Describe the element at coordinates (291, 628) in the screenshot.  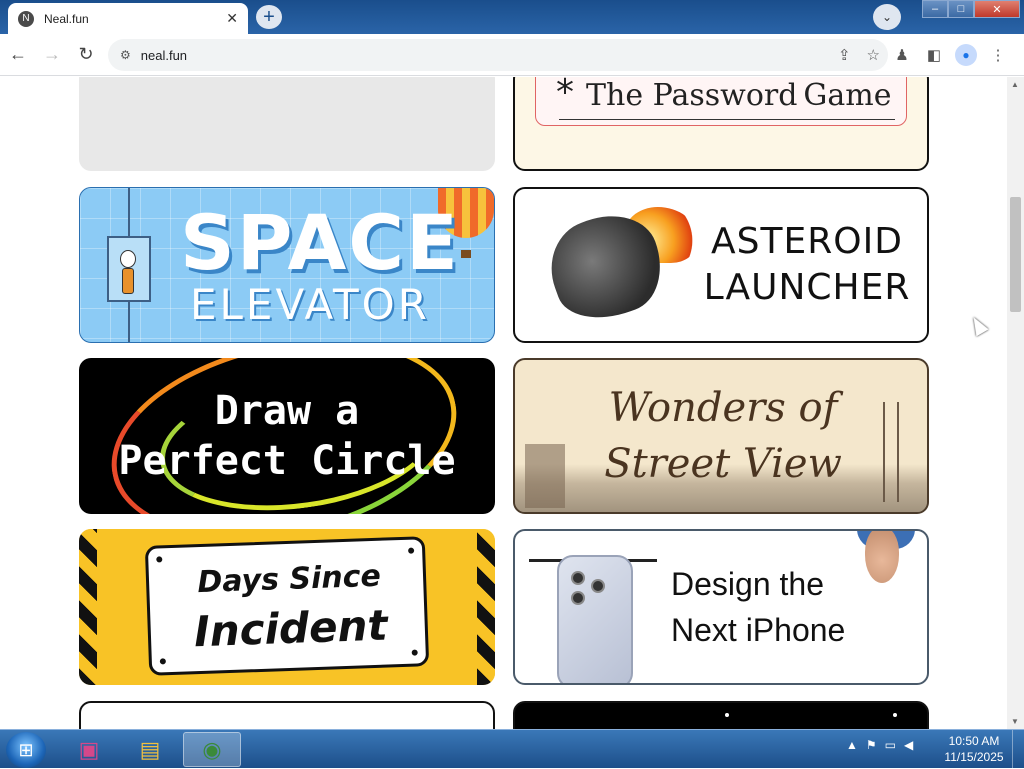
I see `days-since-title-2: Incident` at that location.